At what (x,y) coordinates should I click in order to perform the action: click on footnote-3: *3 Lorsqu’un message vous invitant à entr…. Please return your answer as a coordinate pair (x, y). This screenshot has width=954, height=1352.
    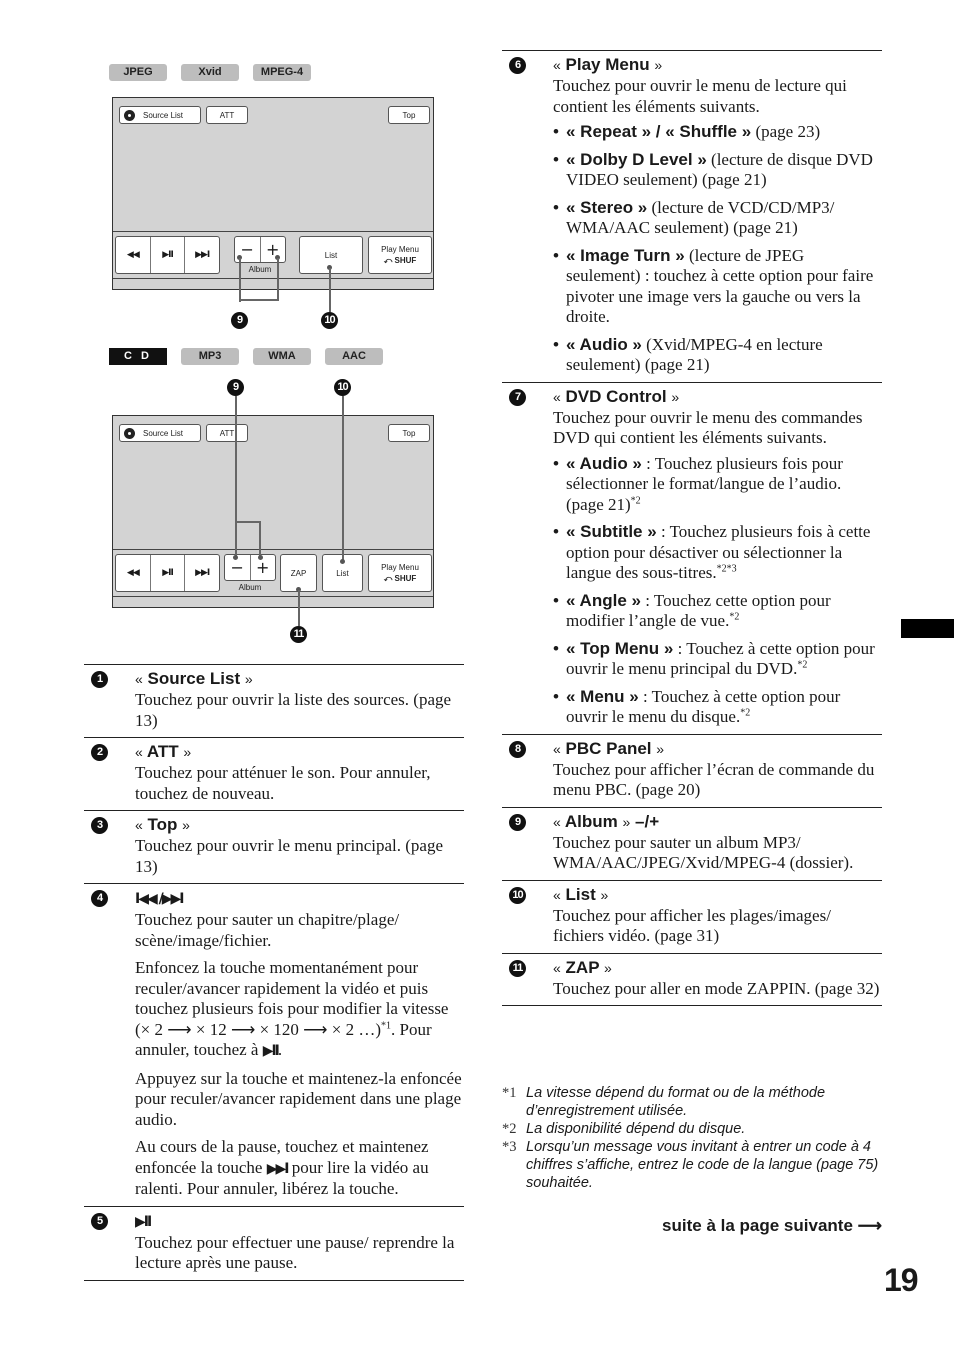
    Looking at the image, I should click on (690, 1165).